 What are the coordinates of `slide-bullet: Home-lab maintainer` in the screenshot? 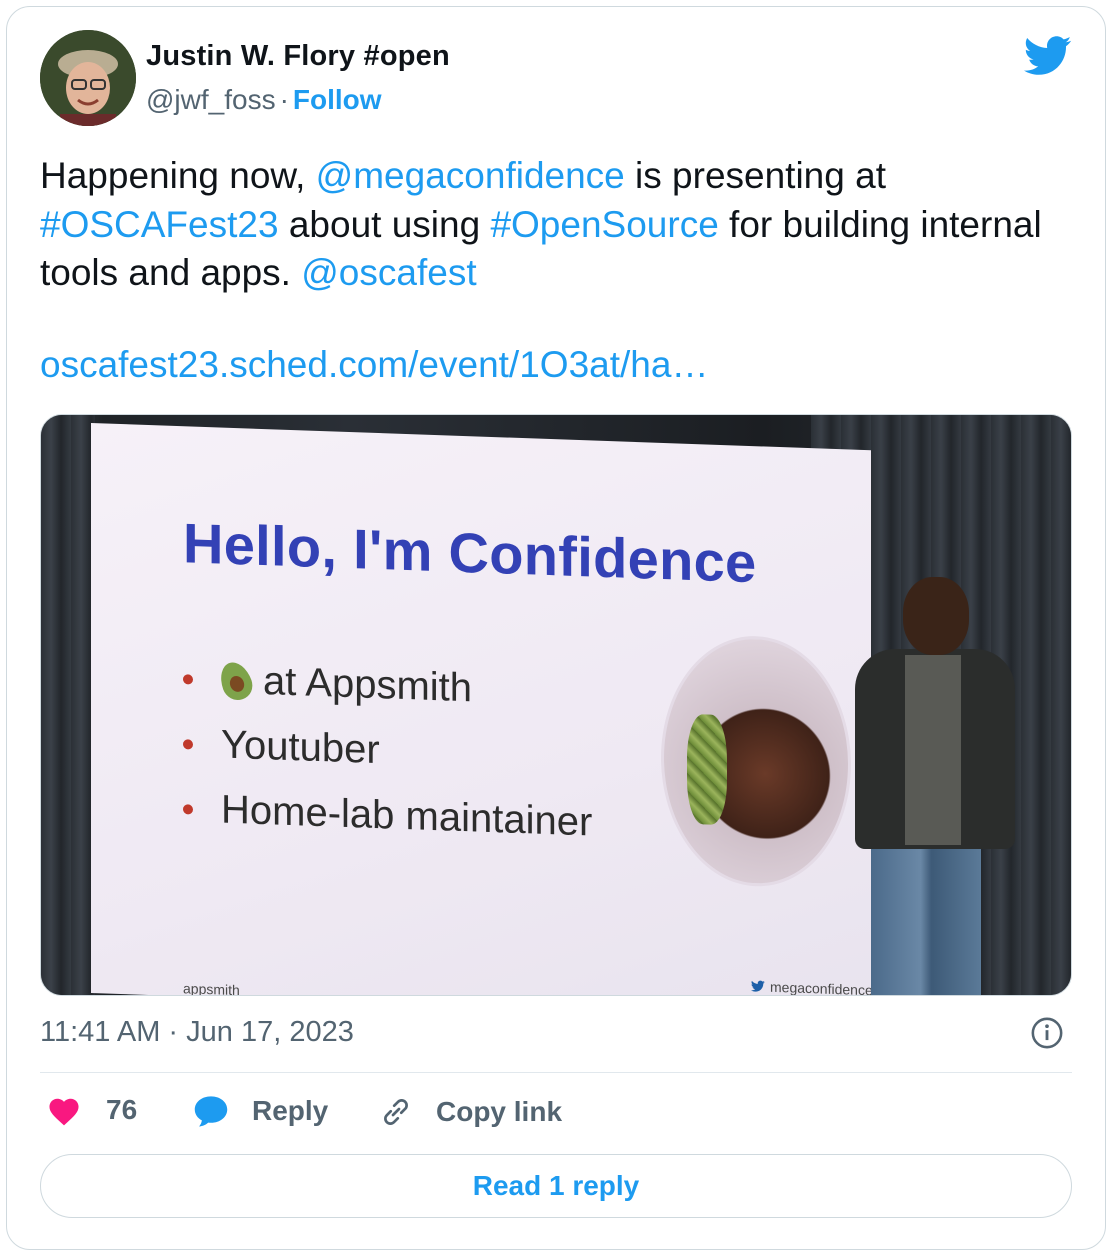 It's located at (387, 815).